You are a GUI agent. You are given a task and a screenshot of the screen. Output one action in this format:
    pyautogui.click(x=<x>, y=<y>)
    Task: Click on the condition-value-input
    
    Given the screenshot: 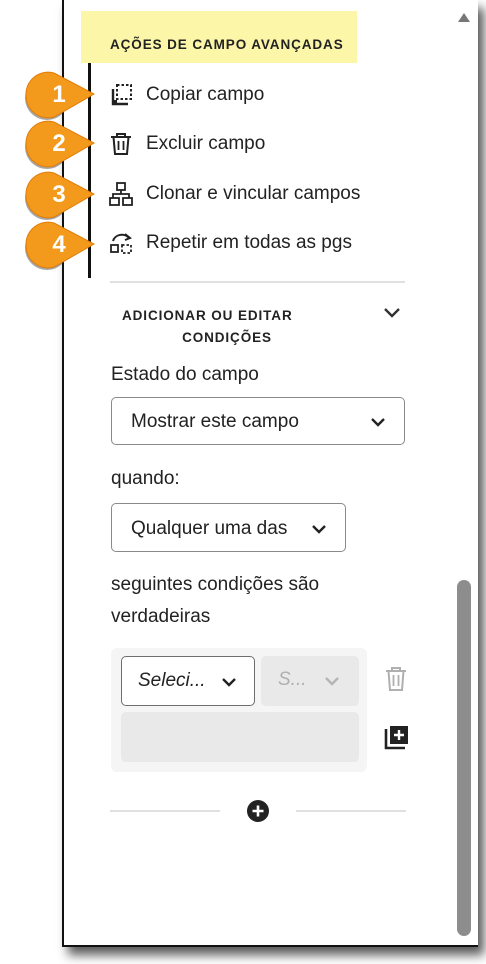 What is the action you would take?
    pyautogui.click(x=240, y=737)
    